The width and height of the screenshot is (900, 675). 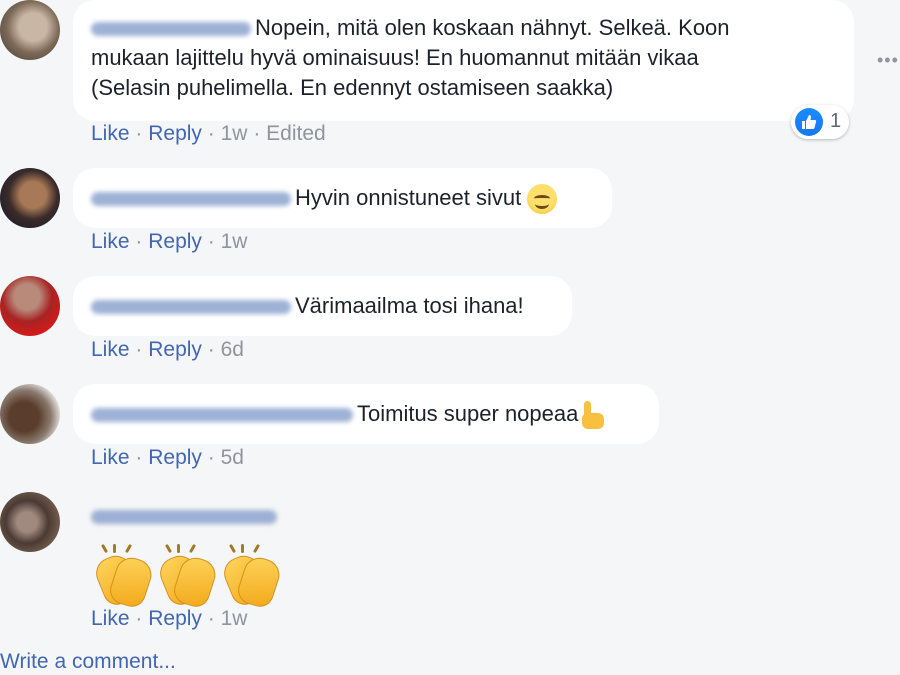 What do you see at coordinates (408, 197) in the screenshot?
I see `comment-text: Hyvin onnistuneet sivut` at bounding box center [408, 197].